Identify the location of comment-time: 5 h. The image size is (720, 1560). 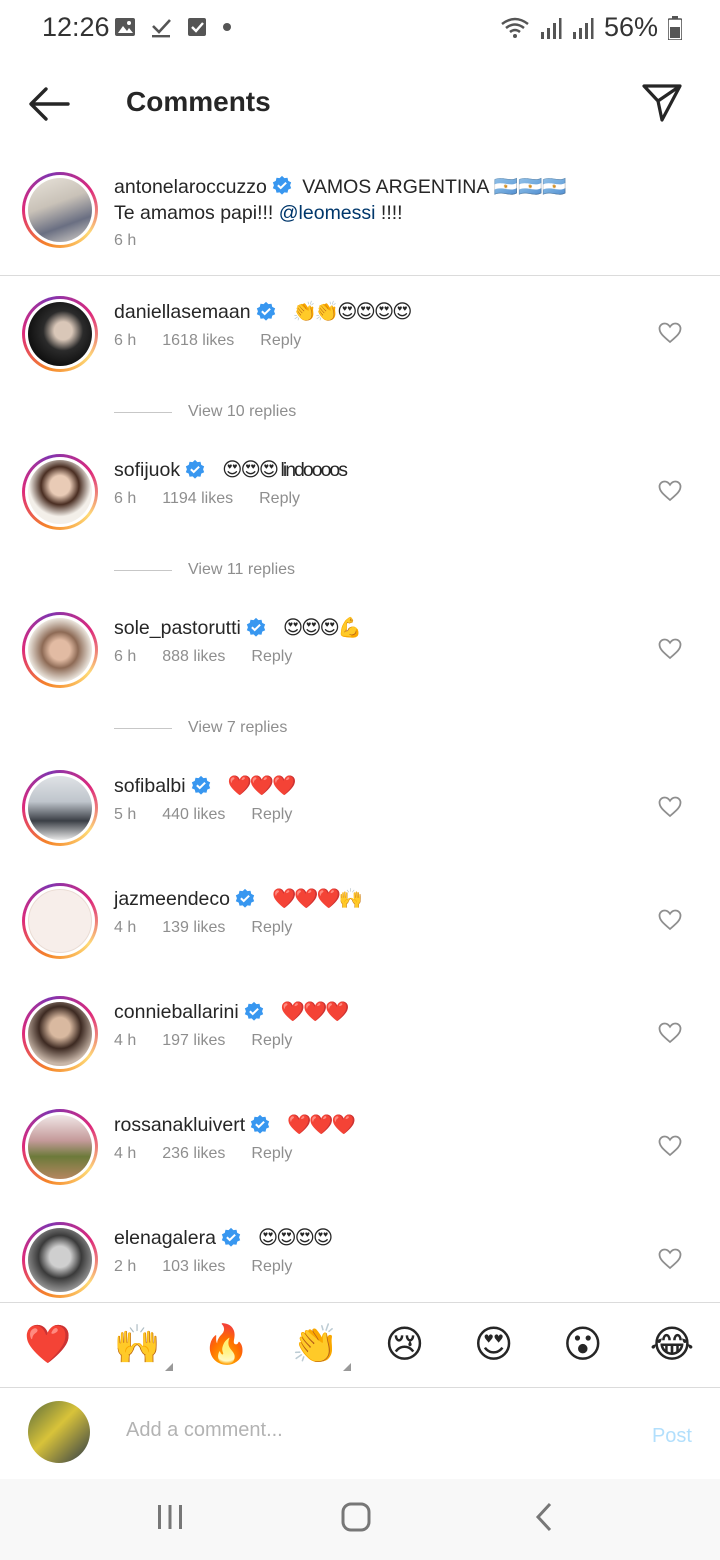
(125, 814).